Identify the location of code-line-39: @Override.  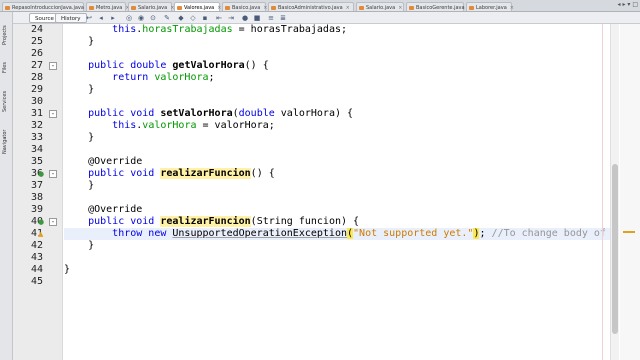
(115, 209).